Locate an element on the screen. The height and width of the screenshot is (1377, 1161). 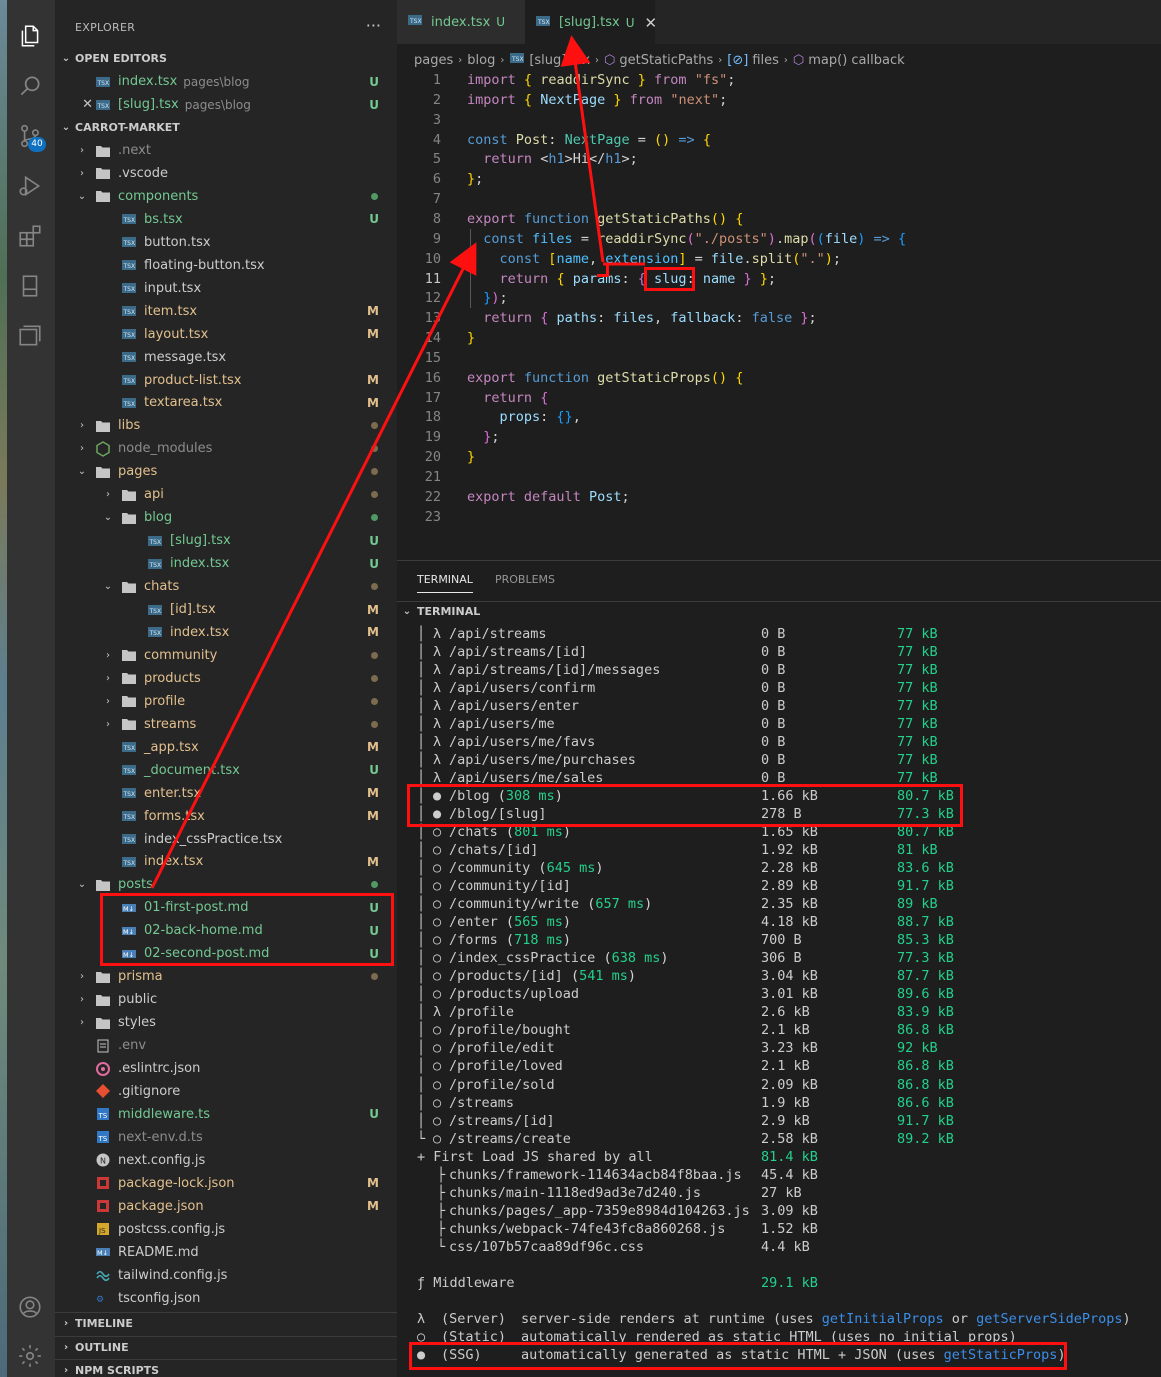
more-actions-button: ··· is located at coordinates (373, 25).